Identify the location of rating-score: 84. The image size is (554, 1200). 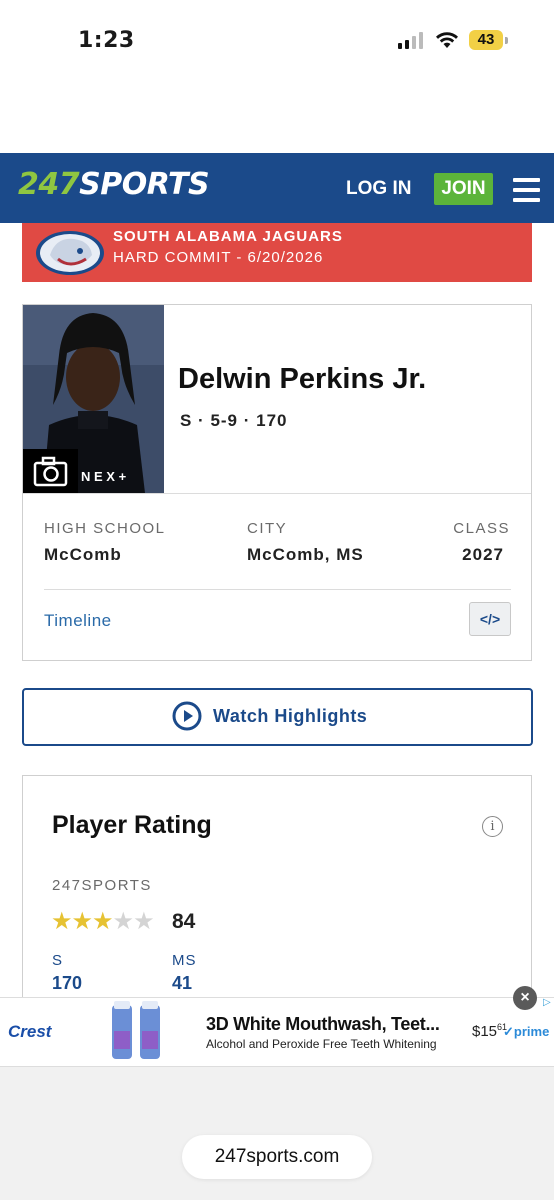
(184, 921).